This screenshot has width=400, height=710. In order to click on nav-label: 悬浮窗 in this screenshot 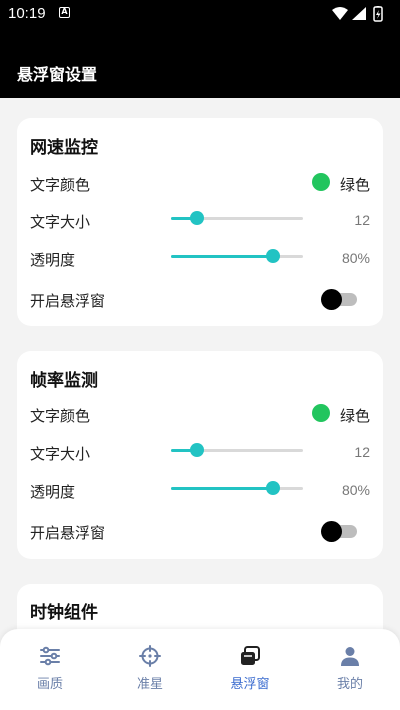, I will do `click(250, 684)`.